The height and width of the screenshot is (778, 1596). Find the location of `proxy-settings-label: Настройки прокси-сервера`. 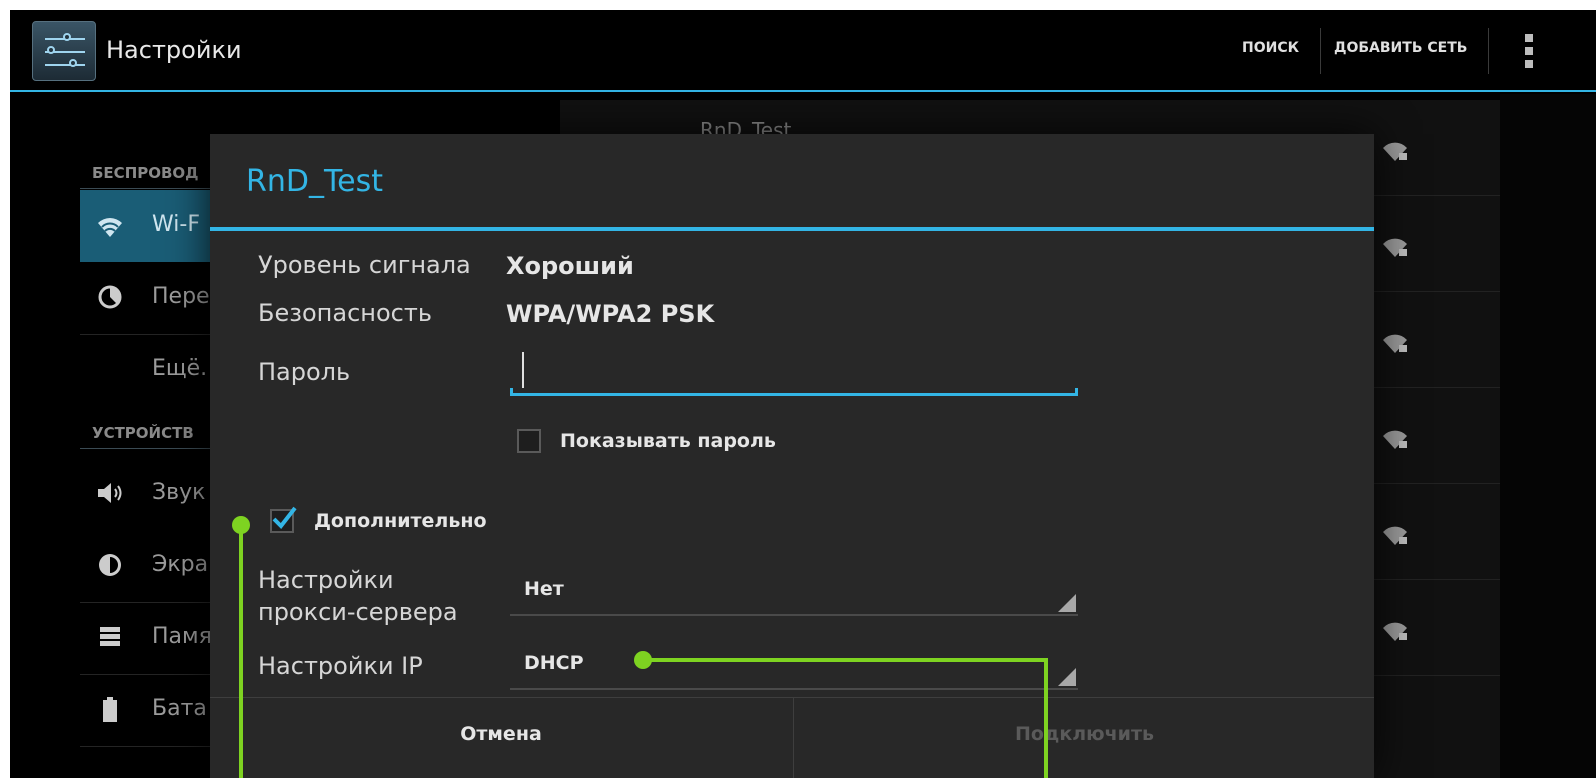

proxy-settings-label: Настройки прокси-сервера is located at coordinates (358, 596).